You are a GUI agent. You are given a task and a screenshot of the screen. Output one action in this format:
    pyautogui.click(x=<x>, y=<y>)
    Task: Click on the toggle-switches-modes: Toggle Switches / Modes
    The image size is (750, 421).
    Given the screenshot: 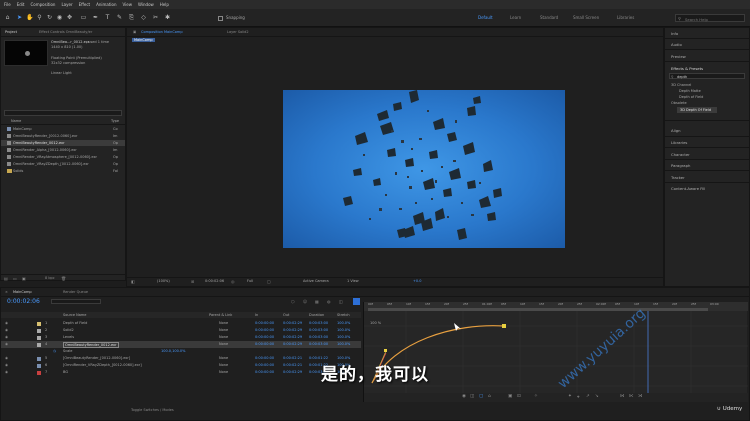 What is the action you would take?
    pyautogui.click(x=152, y=410)
    